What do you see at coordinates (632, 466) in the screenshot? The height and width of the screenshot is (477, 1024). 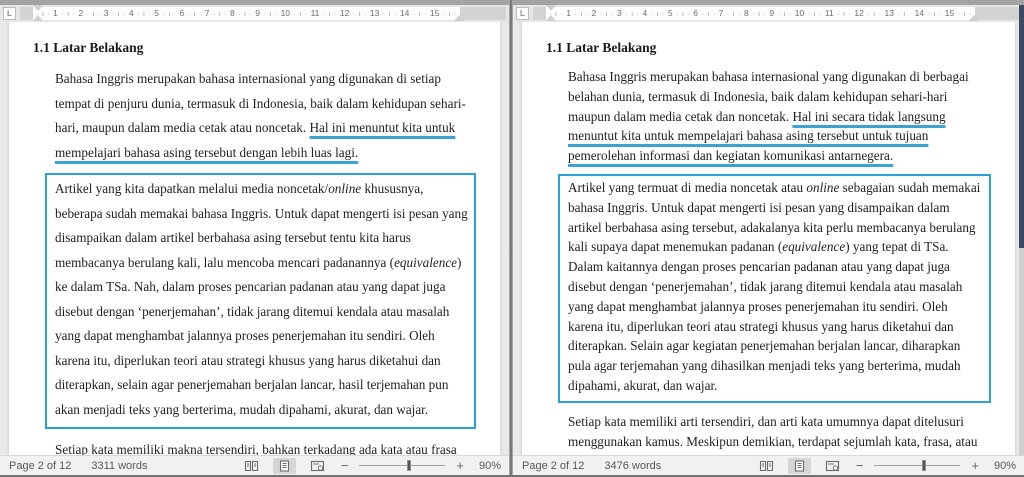 I see `word-count: 3476 words` at bounding box center [632, 466].